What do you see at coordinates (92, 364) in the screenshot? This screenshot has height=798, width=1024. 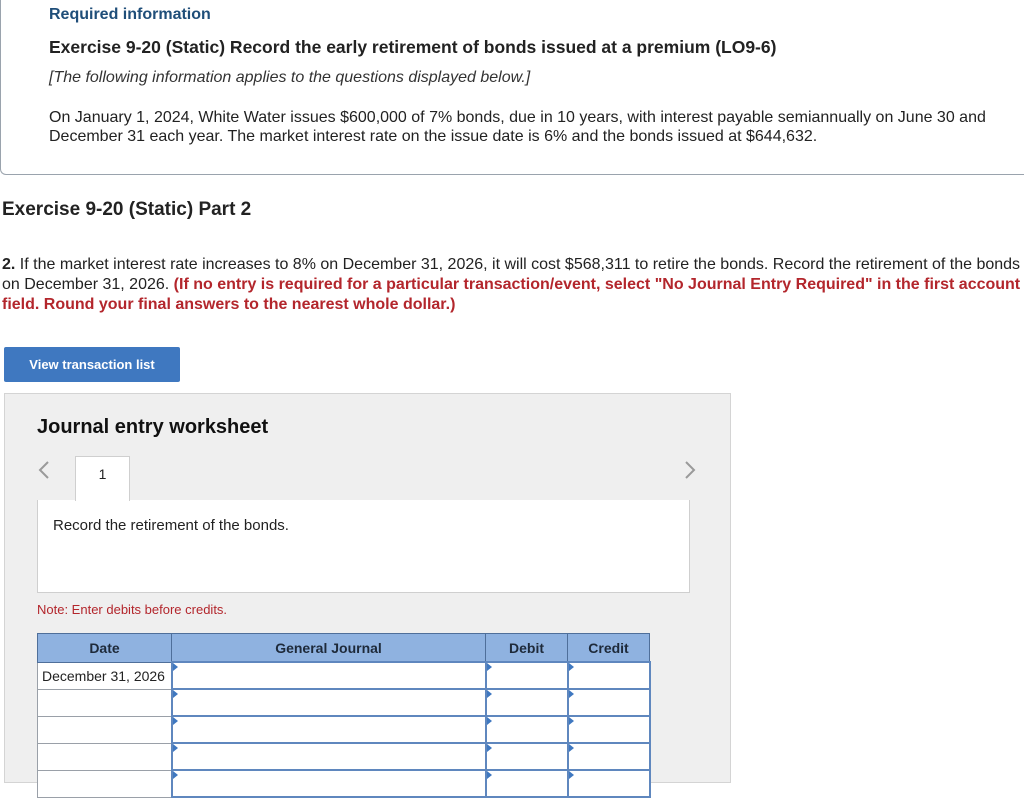 I see `view-transaction-list-button: View transaction list` at bounding box center [92, 364].